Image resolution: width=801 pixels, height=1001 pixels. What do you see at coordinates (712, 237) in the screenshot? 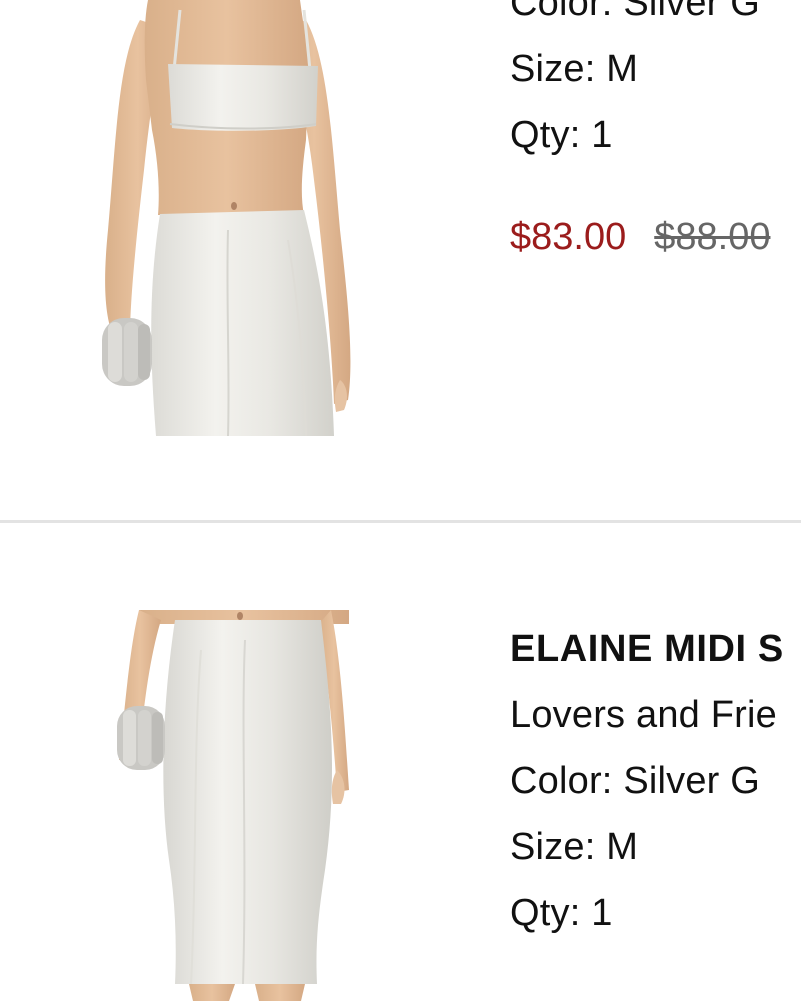
I see `original-price: $88.00` at bounding box center [712, 237].